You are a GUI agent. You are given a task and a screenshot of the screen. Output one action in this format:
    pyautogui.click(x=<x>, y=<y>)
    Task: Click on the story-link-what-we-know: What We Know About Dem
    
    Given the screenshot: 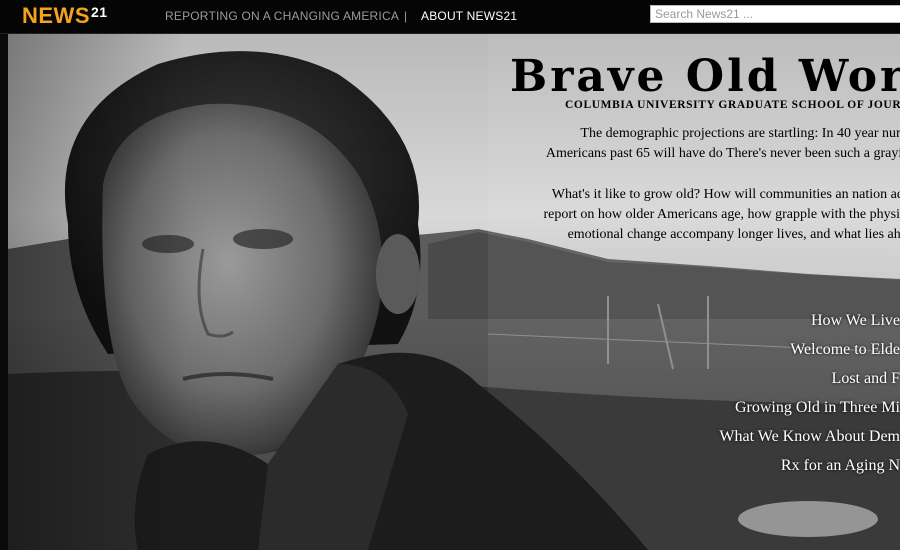 What is the action you would take?
    pyautogui.click(x=750, y=436)
    